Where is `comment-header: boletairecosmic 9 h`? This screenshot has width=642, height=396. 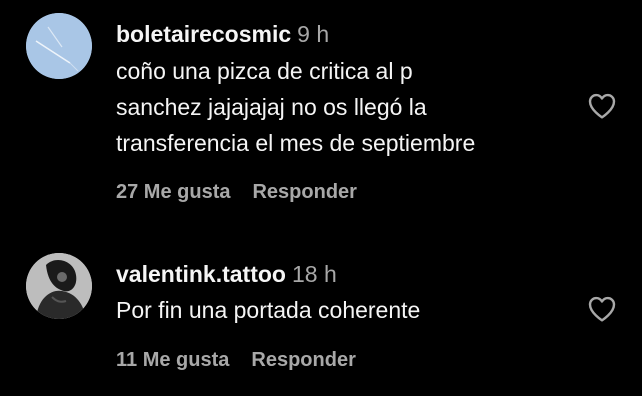 comment-header: boletairecosmic 9 h is located at coordinates (222, 34).